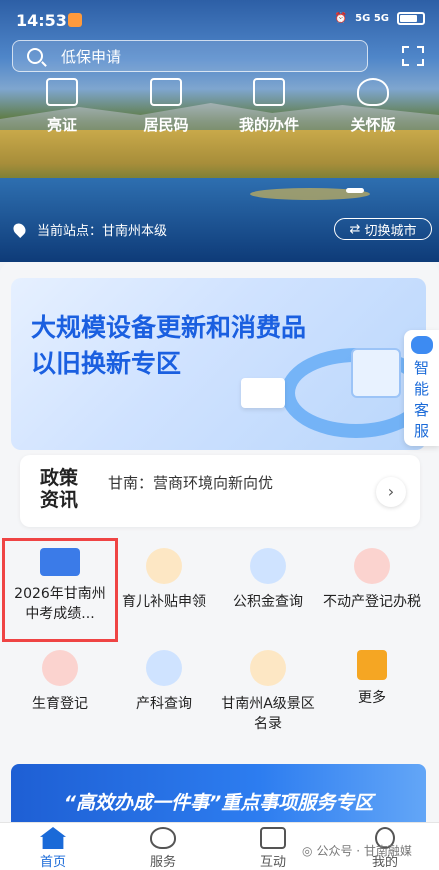 The width and height of the screenshot is (439, 870). I want to click on quick-action-label: 关怀版, so click(373, 125).